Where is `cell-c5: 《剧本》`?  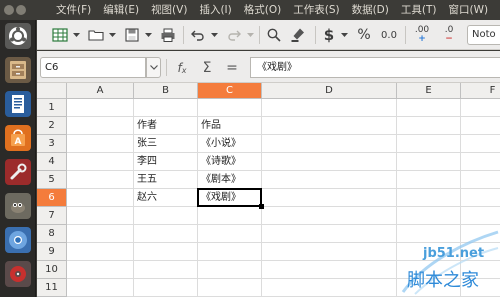 cell-c5: 《剧本》 is located at coordinates (230, 180).